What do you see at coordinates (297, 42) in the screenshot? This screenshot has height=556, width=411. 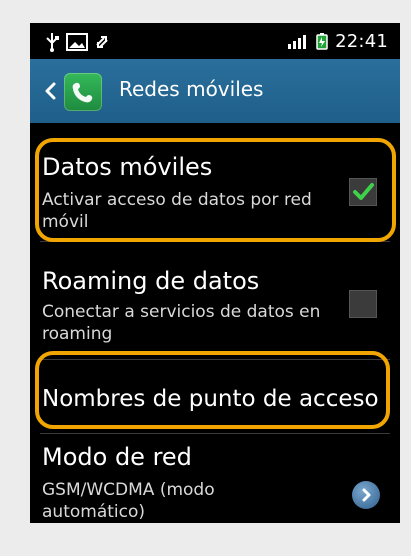 I see `signal-icon` at bounding box center [297, 42].